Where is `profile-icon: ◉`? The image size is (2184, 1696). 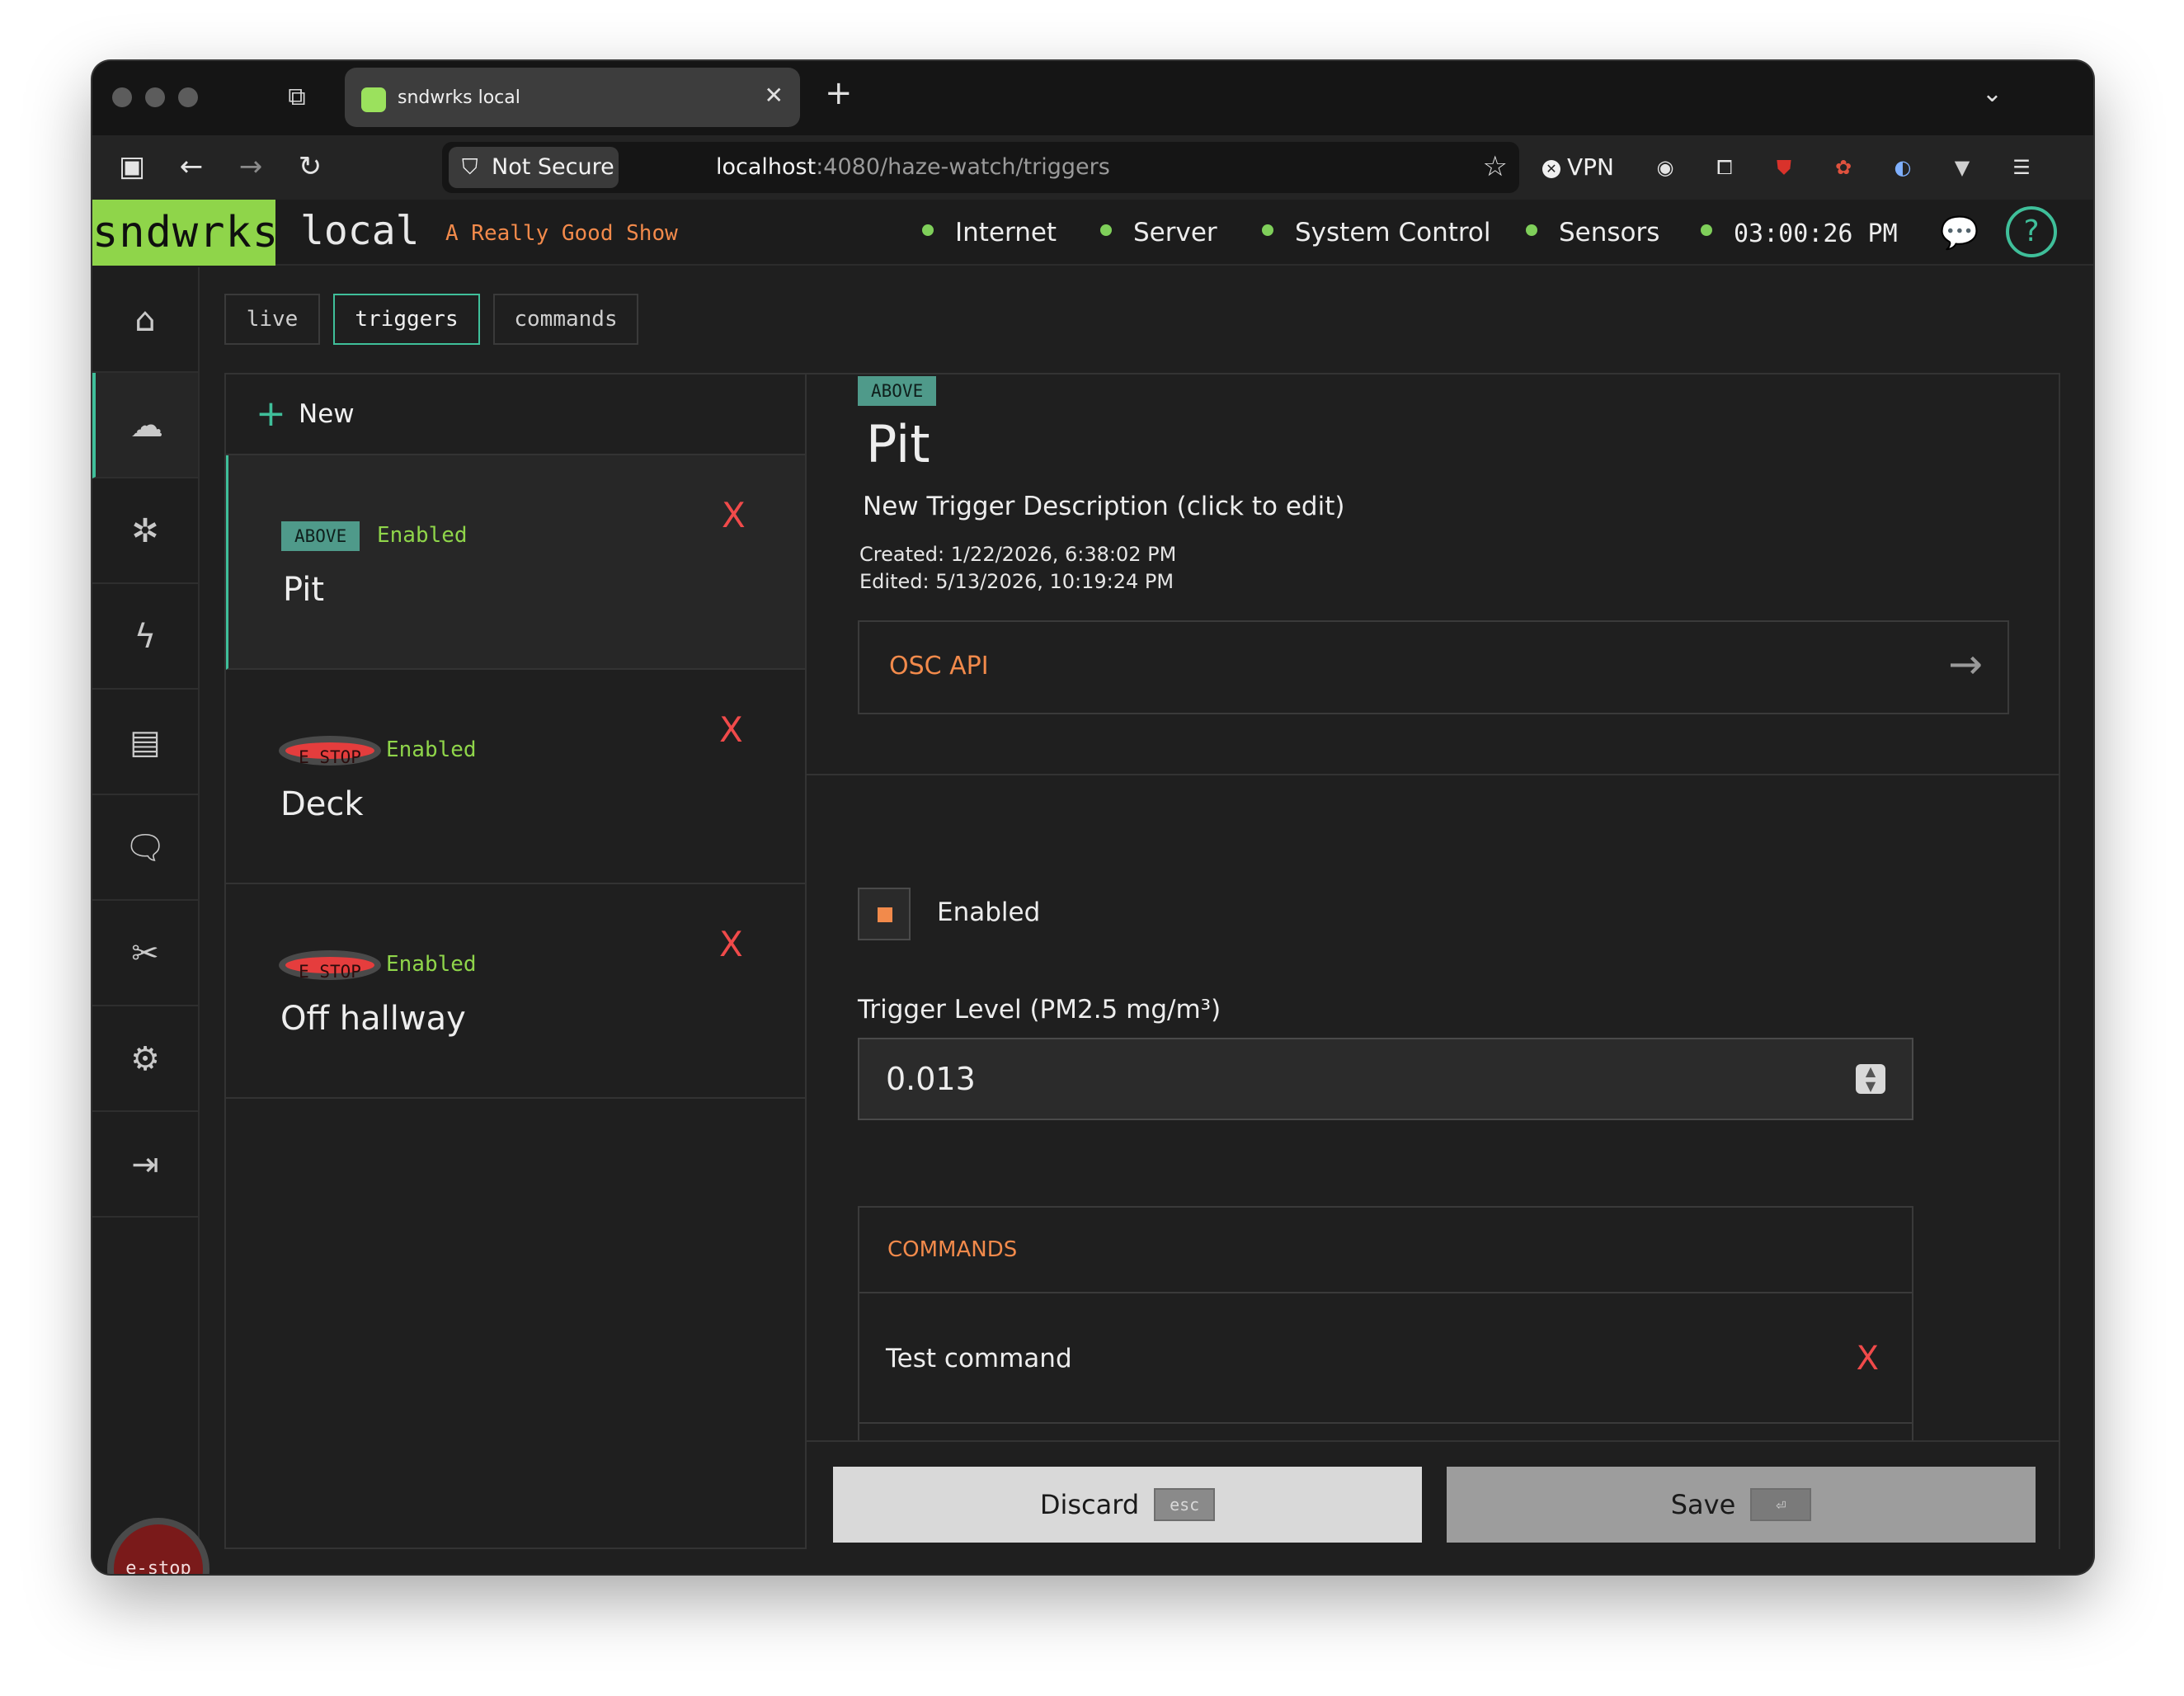 profile-icon: ◉ is located at coordinates (1665, 167).